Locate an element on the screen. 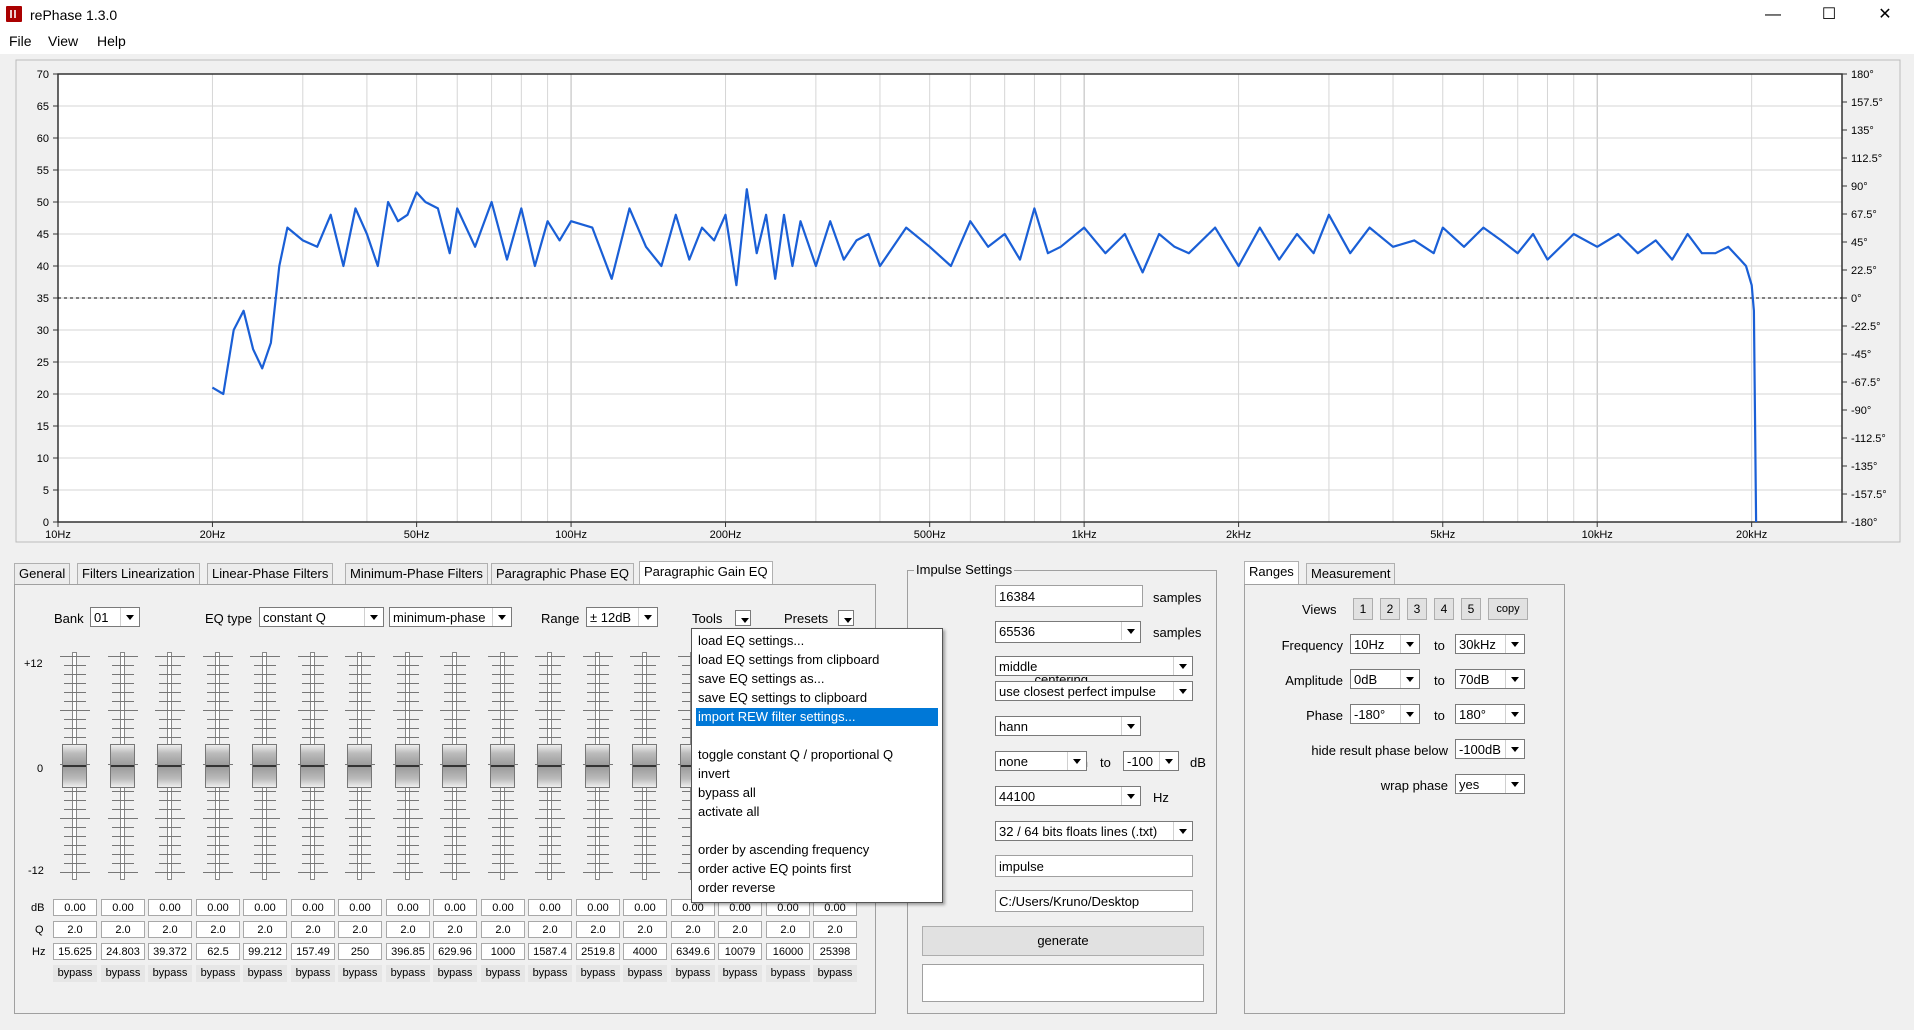  menu-help: Help is located at coordinates (111, 41).